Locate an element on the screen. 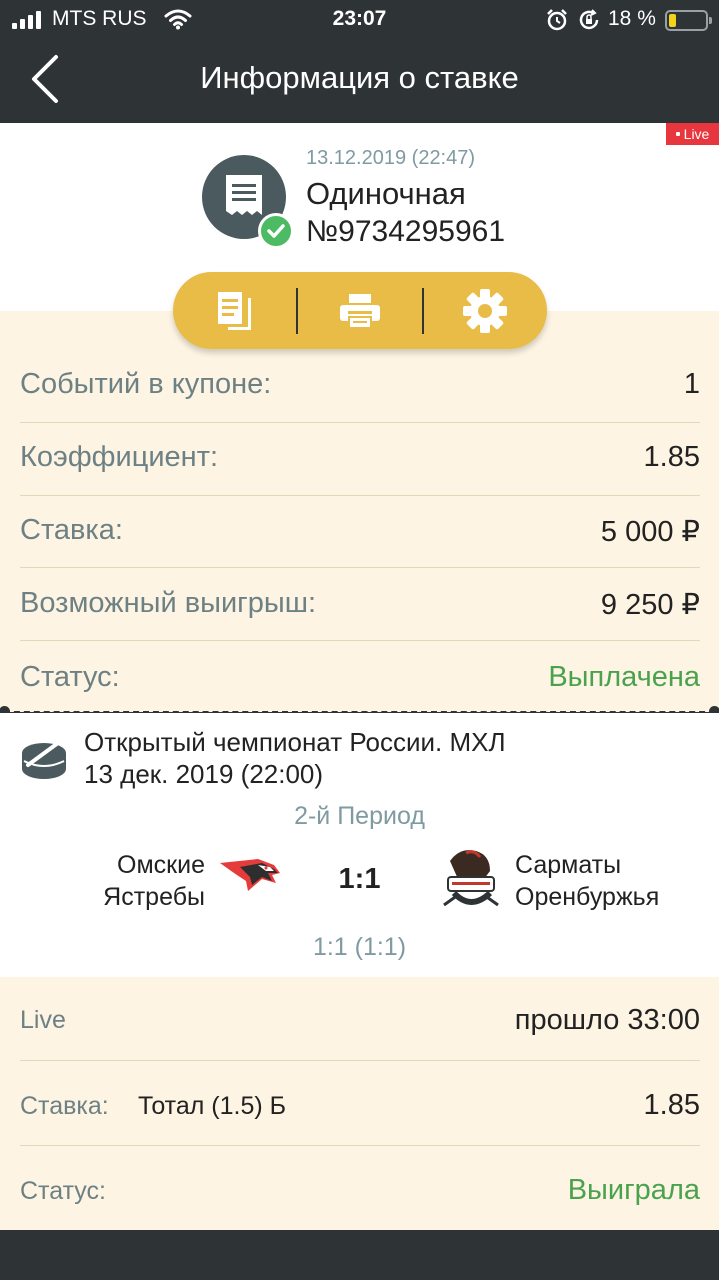  document-copy-icon is located at coordinates (234, 310).